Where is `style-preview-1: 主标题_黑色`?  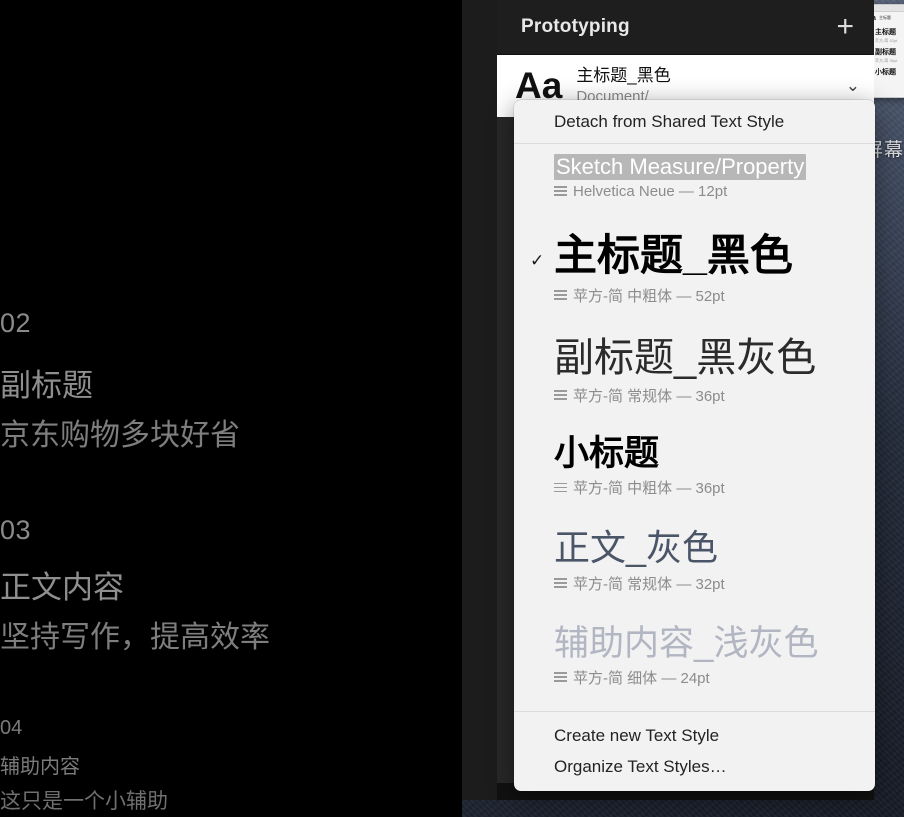
style-preview-1: 主标题_黑色 is located at coordinates (673, 255).